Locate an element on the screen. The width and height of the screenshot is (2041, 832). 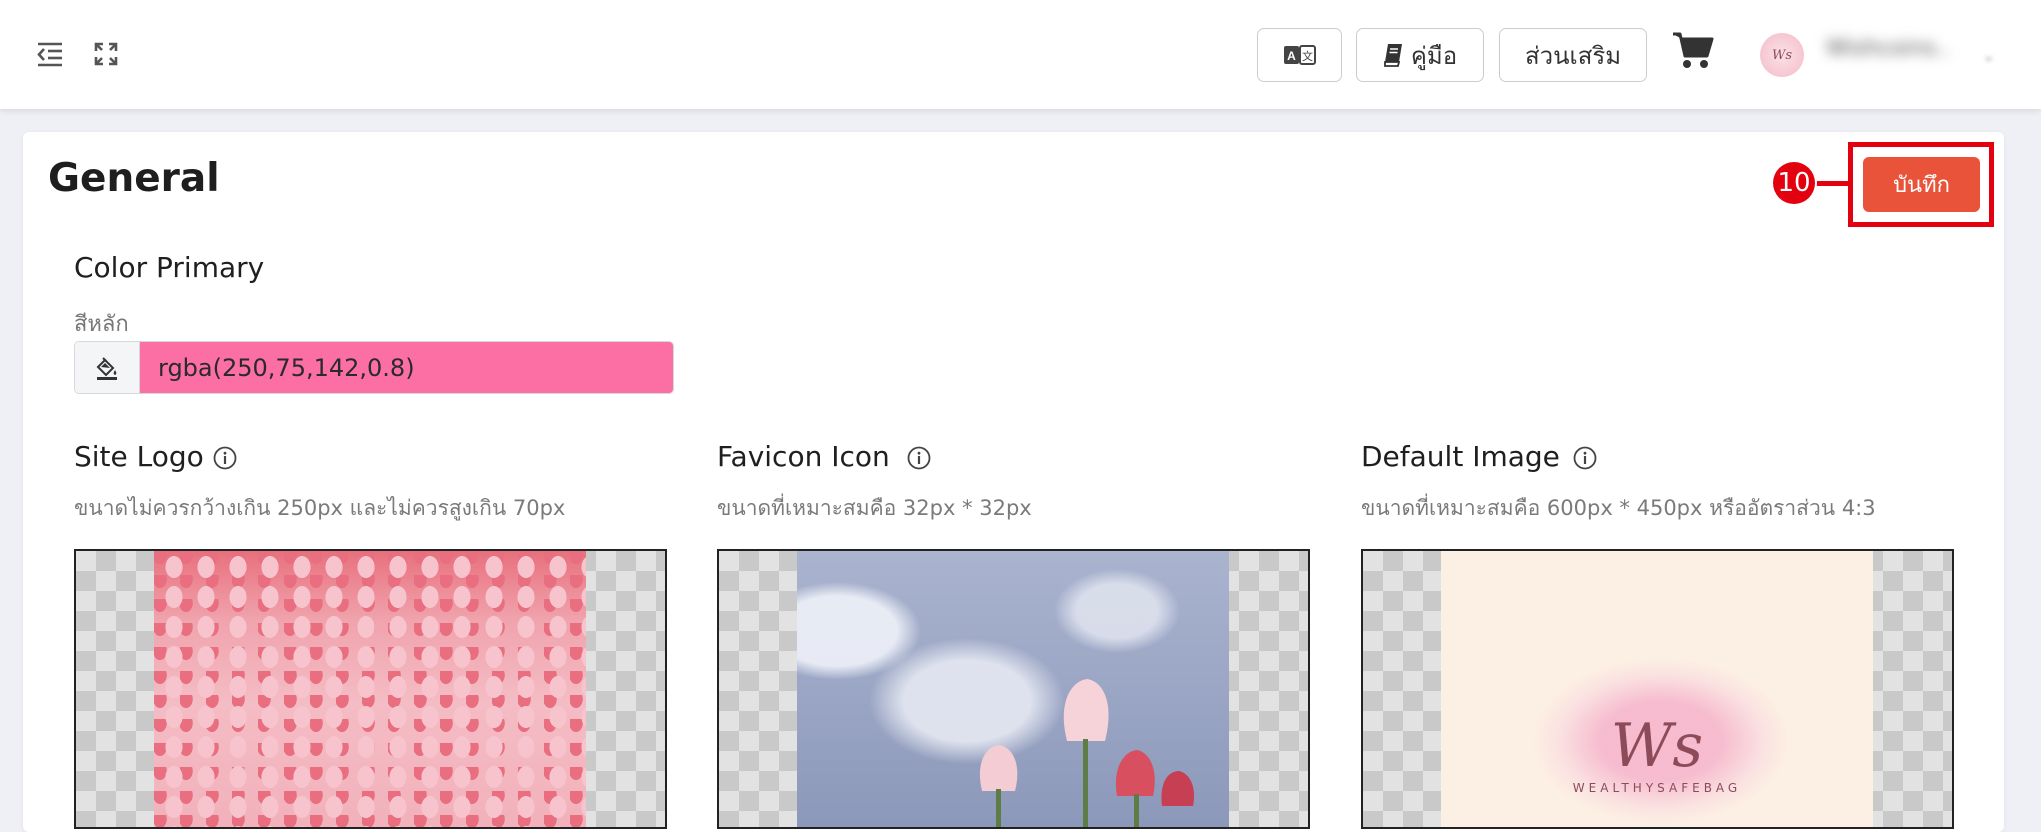
user-menu-caret-icon: ⌄ is located at coordinates (1988, 55).